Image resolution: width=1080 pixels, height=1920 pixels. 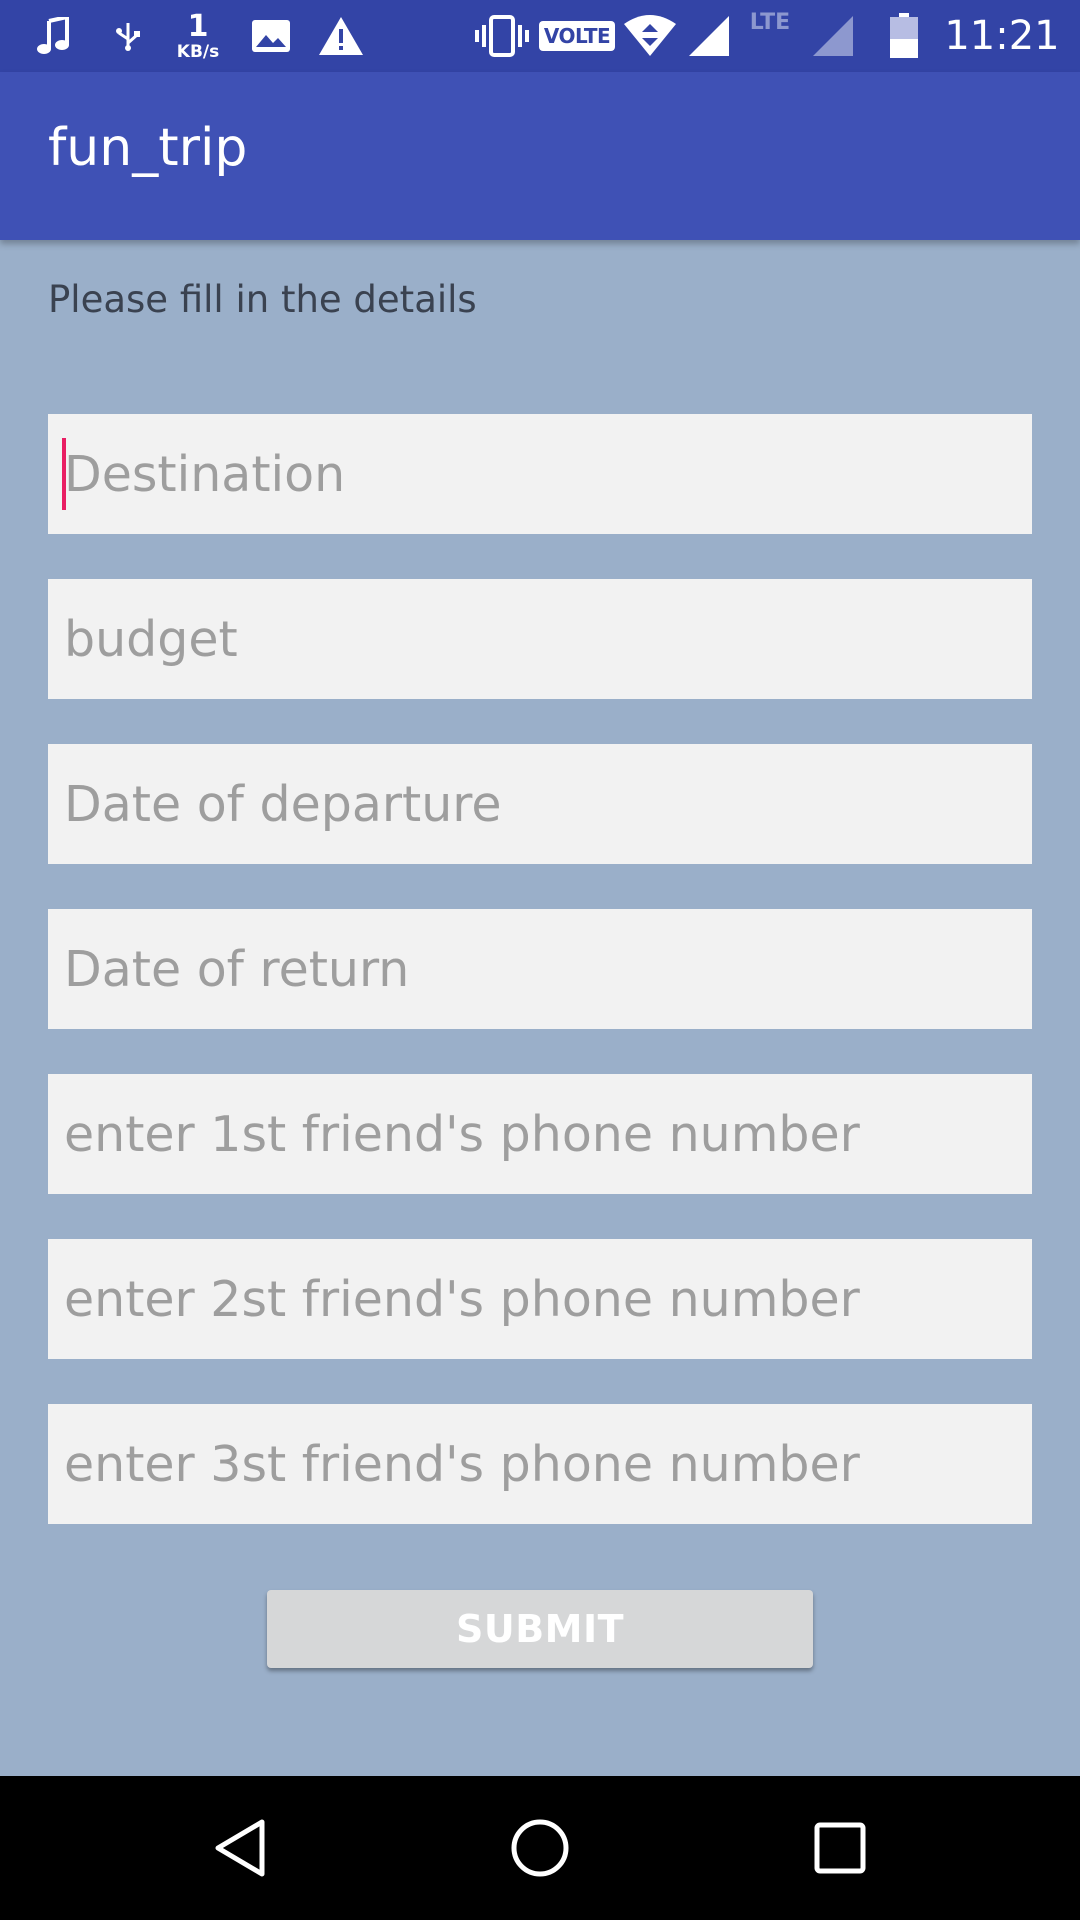 What do you see at coordinates (540, 474) in the screenshot?
I see `destination-field: Destination` at bounding box center [540, 474].